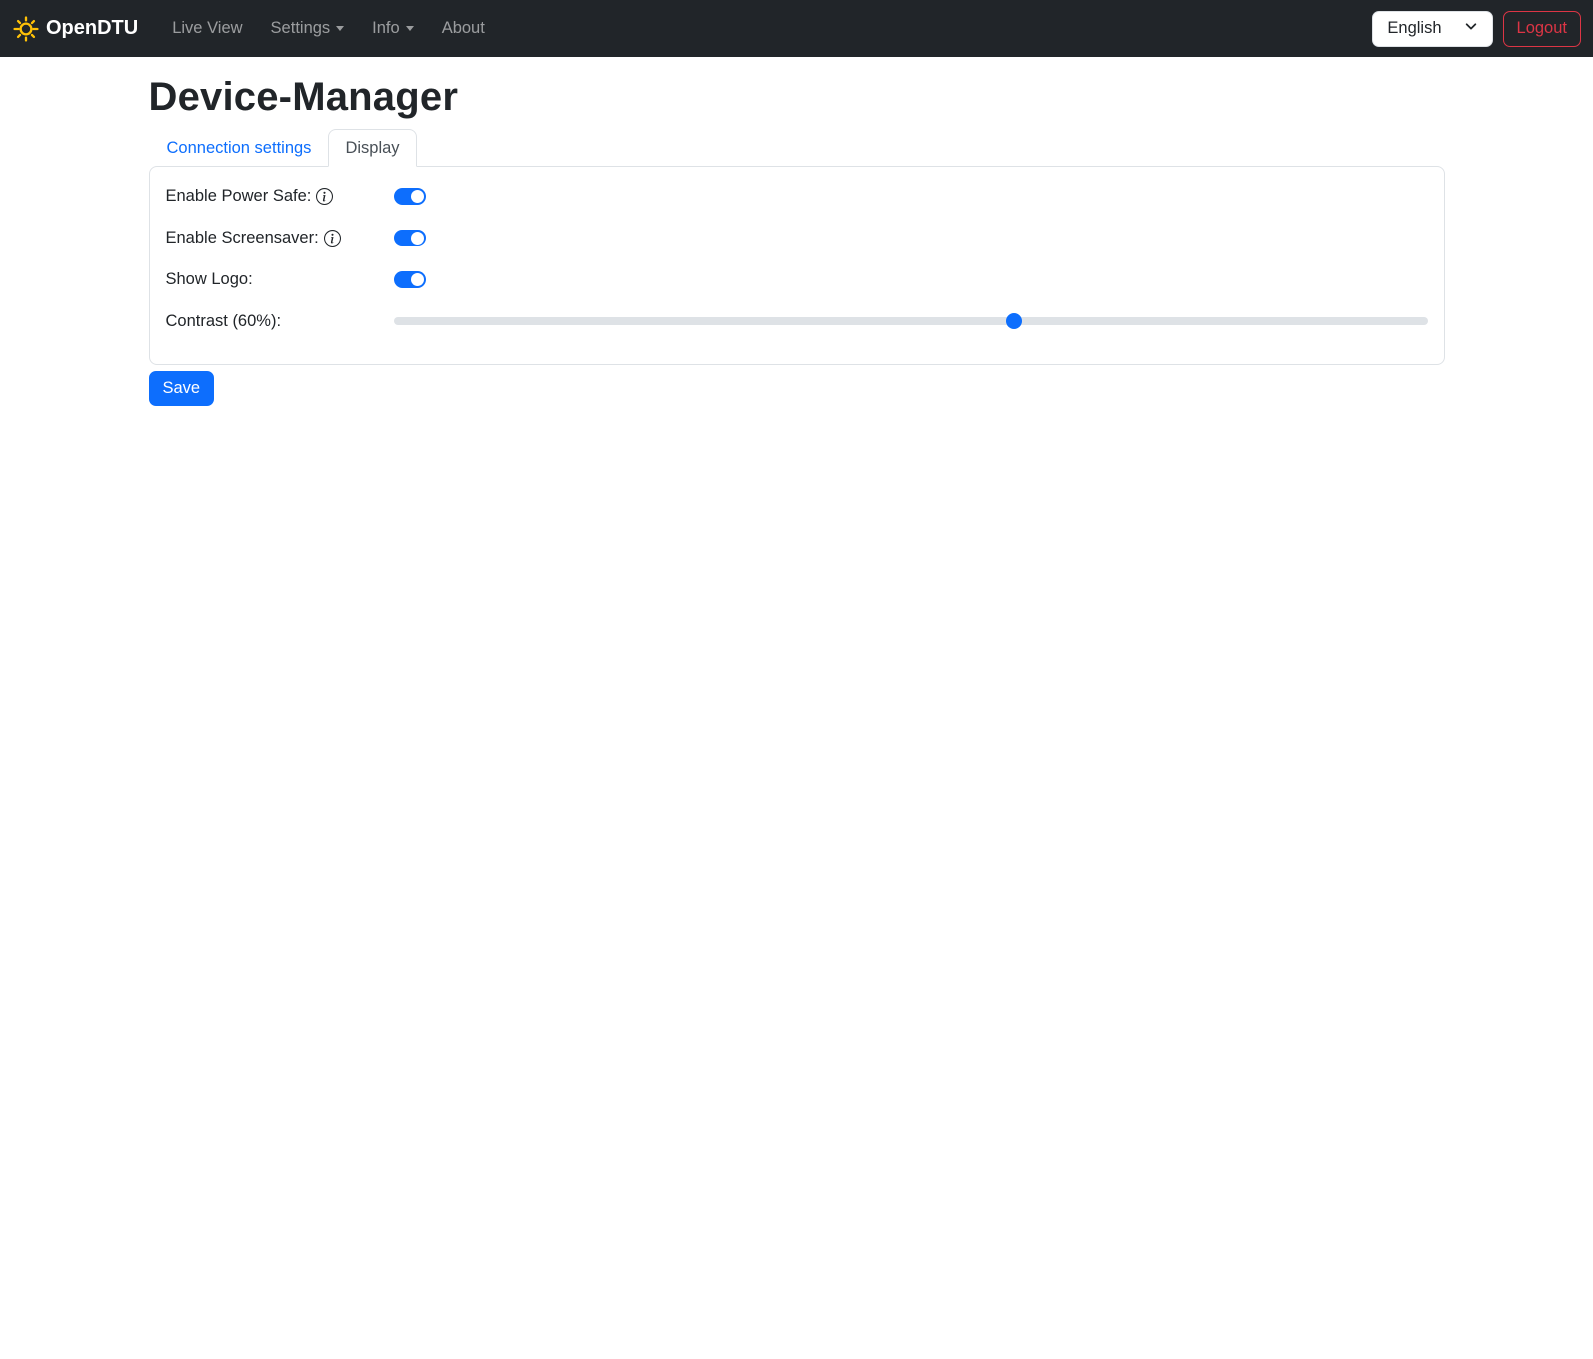  What do you see at coordinates (797, 279) in the screenshot?
I see `form-row-show-logo: Show Logo:` at bounding box center [797, 279].